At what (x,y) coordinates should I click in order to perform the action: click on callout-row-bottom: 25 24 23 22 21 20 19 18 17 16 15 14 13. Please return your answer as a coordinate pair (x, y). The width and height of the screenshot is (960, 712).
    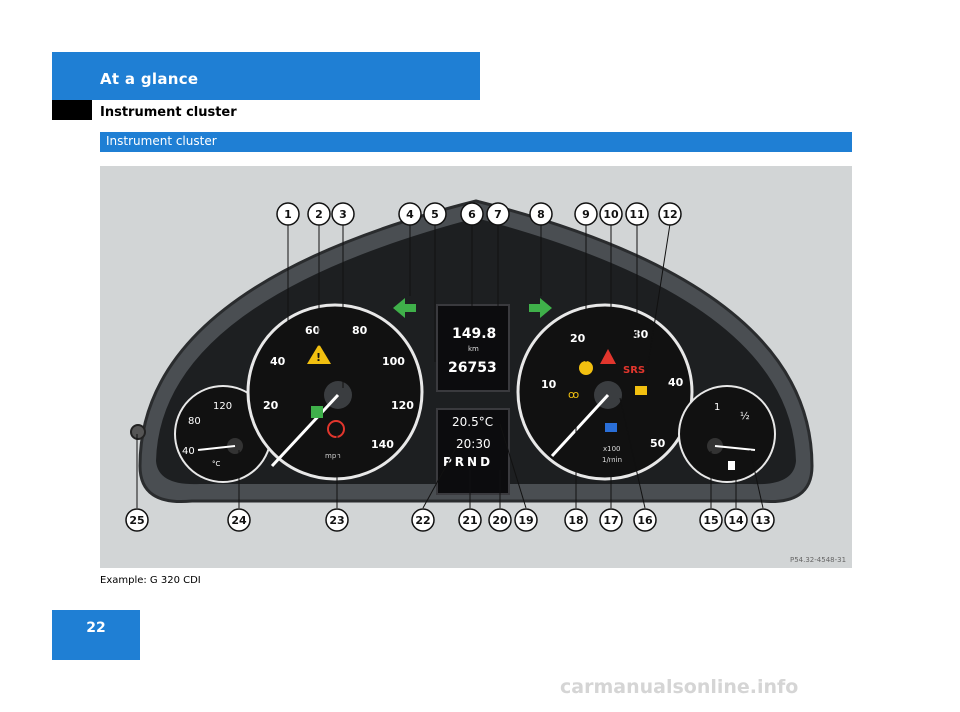
    Looking at the image, I should click on (450, 520).